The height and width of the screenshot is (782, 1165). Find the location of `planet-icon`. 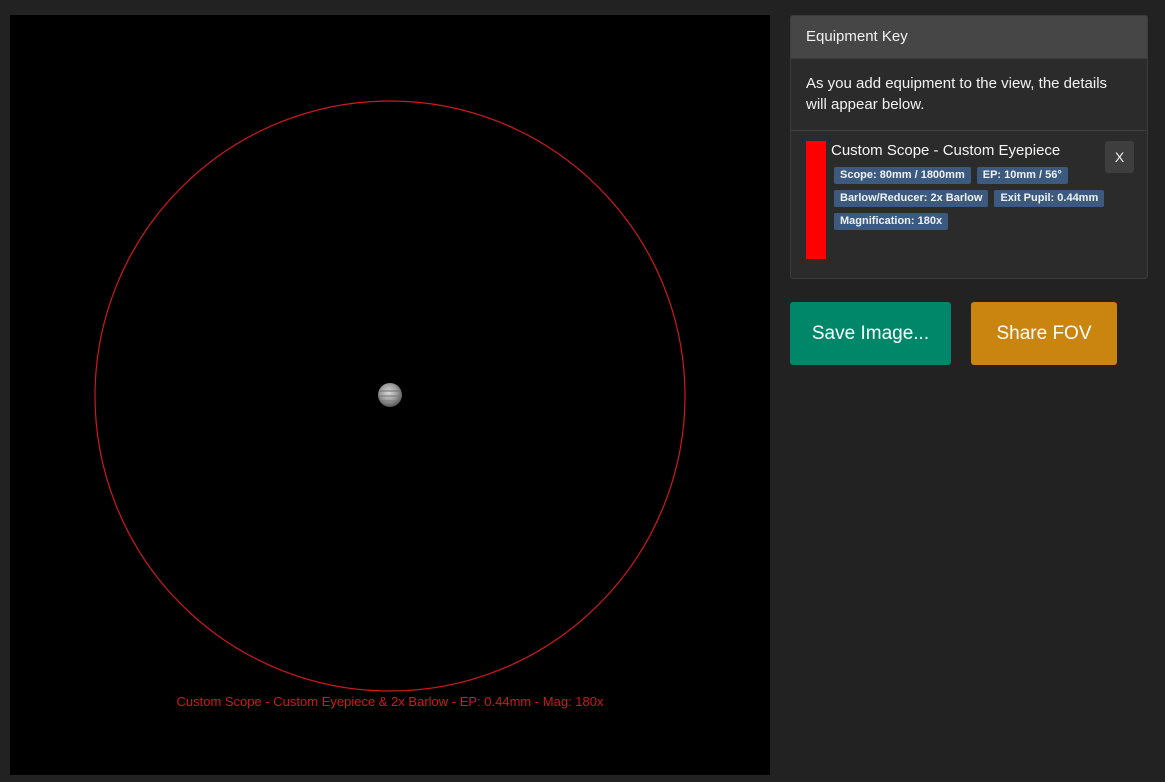

planet-icon is located at coordinates (390, 395).